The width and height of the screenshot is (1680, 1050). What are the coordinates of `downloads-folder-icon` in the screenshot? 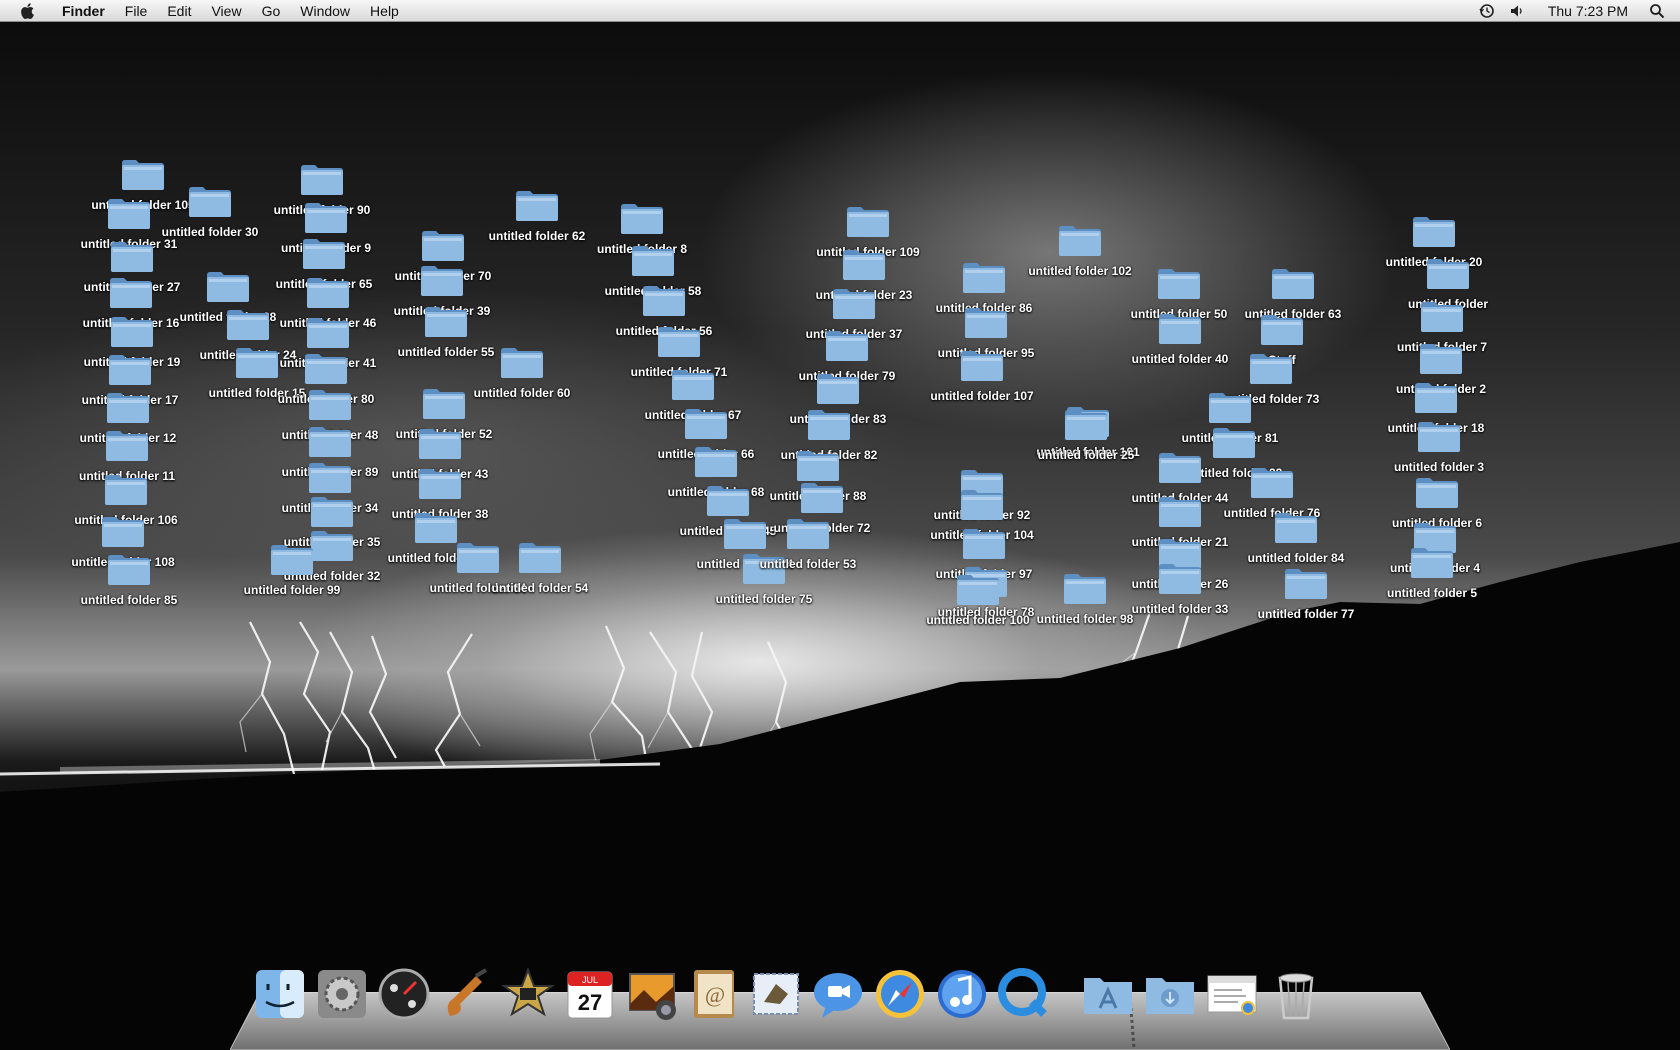 It's located at (1170, 996).